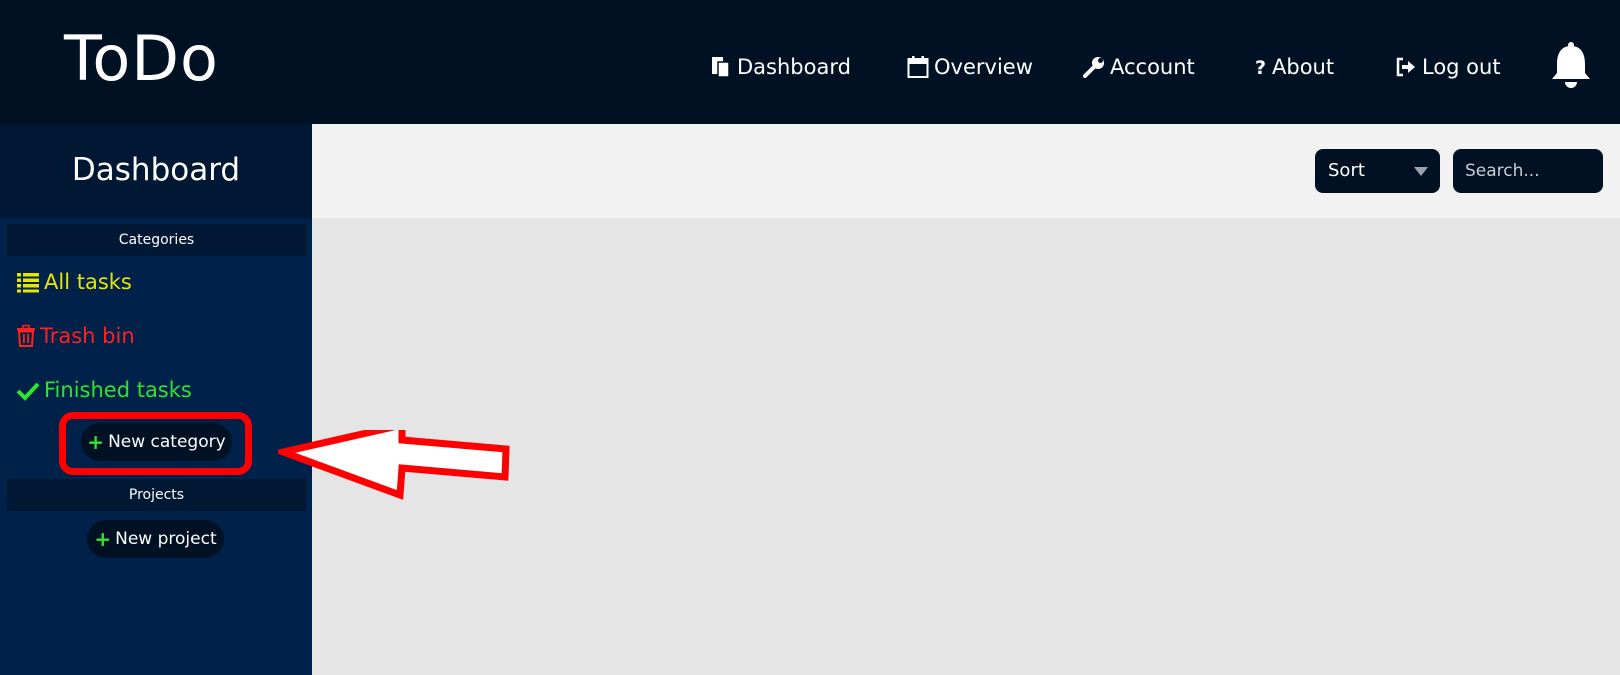  I want to click on projects-heading: Projects, so click(156, 495).